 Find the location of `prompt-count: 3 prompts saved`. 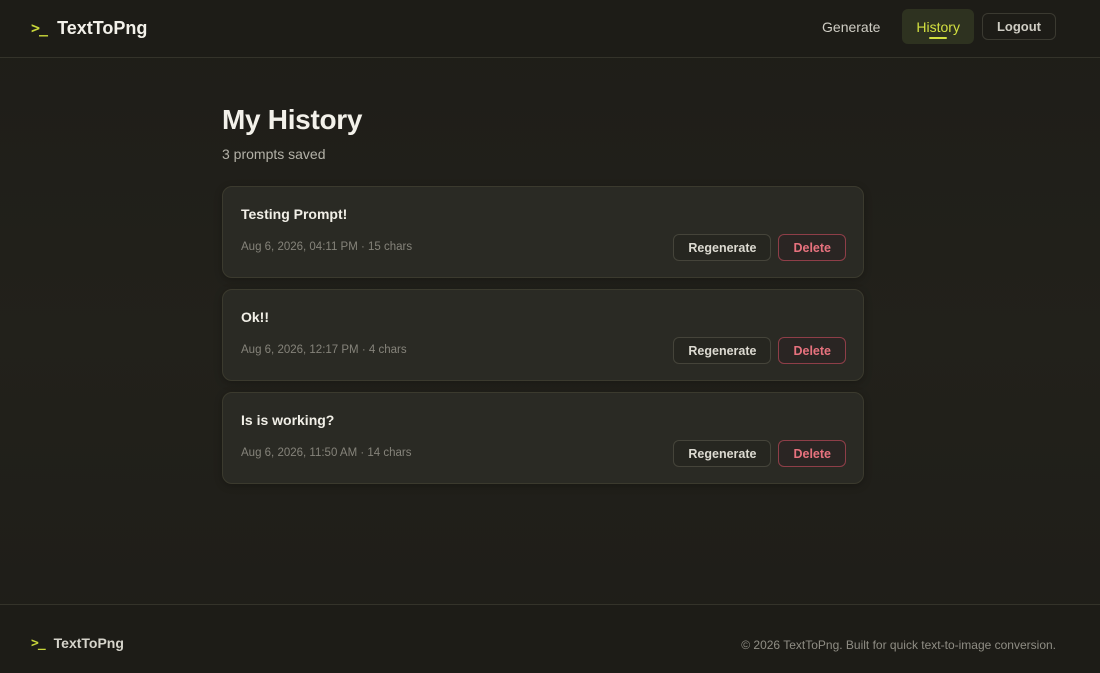

prompt-count: 3 prompts saved is located at coordinates (274, 154).